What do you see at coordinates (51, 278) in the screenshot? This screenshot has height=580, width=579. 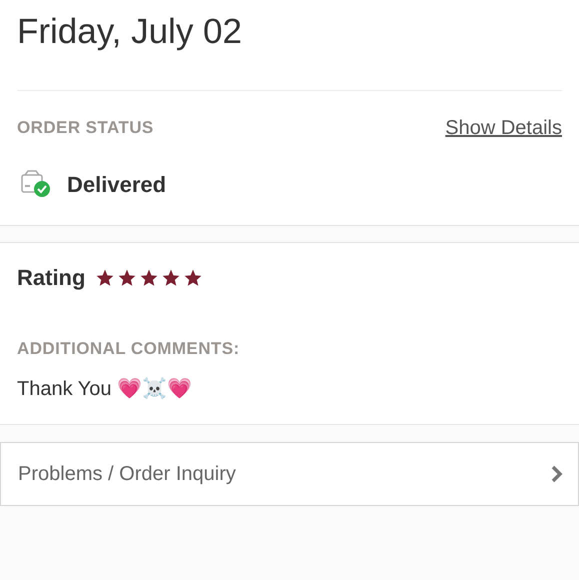 I see `rating-label: Rating` at bounding box center [51, 278].